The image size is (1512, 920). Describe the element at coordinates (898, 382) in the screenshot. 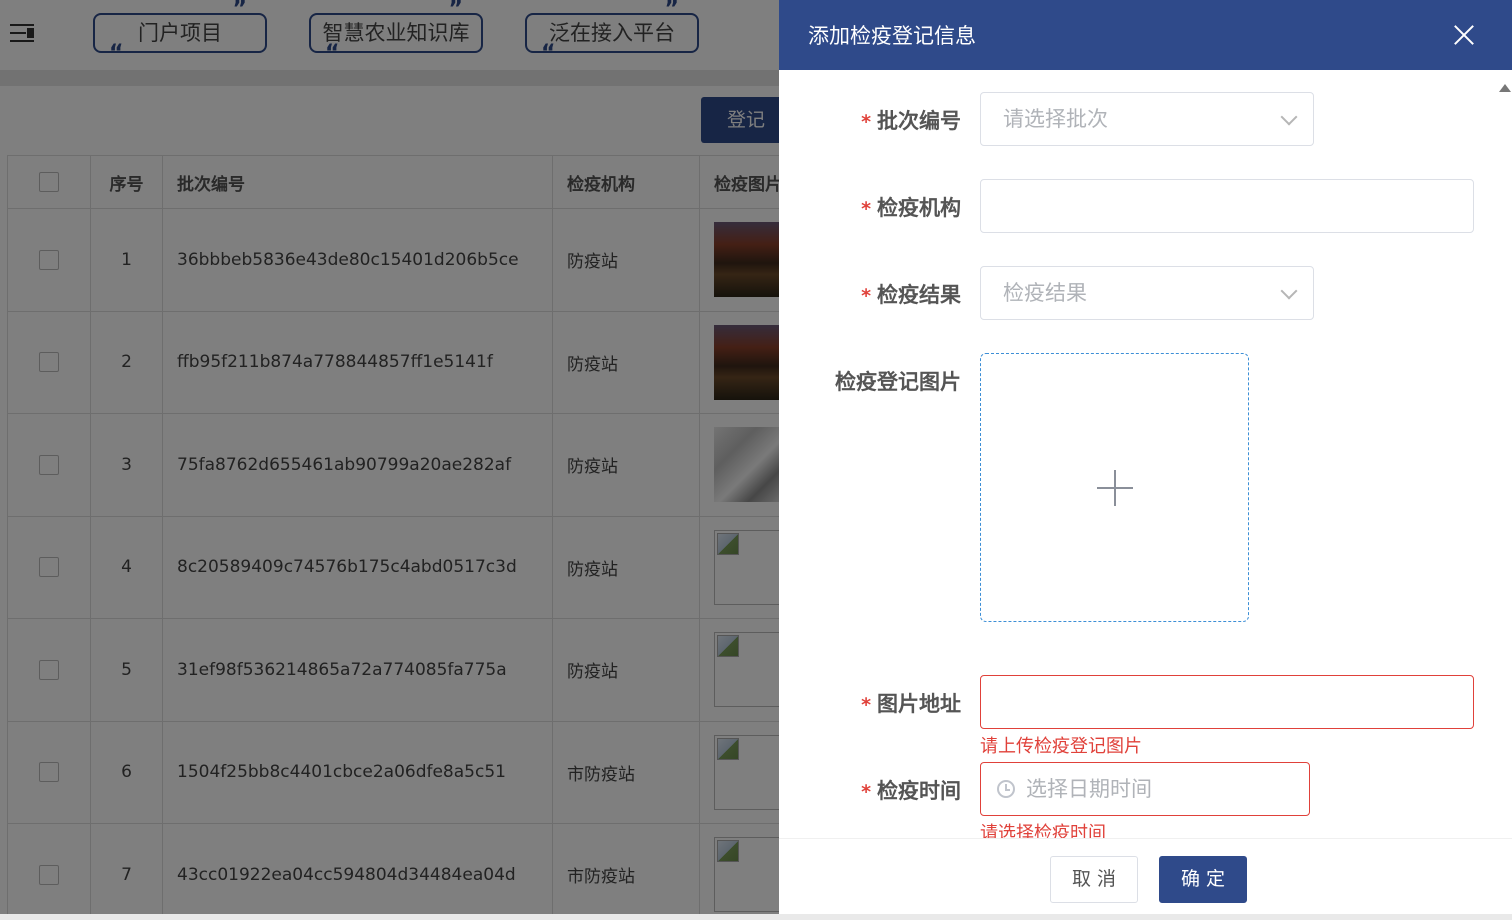

I see `image-label: 检疫登记图片` at that location.